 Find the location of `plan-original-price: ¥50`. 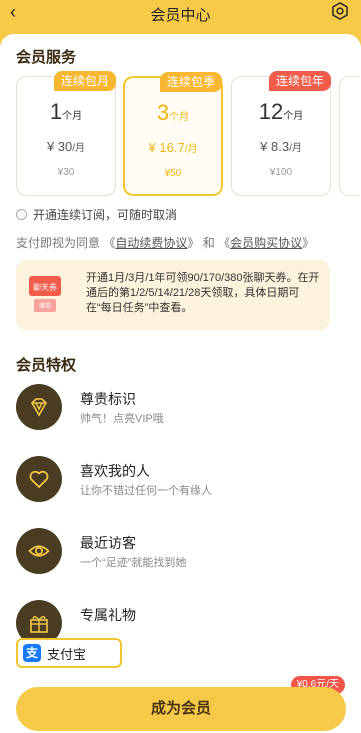

plan-original-price: ¥50 is located at coordinates (173, 173).